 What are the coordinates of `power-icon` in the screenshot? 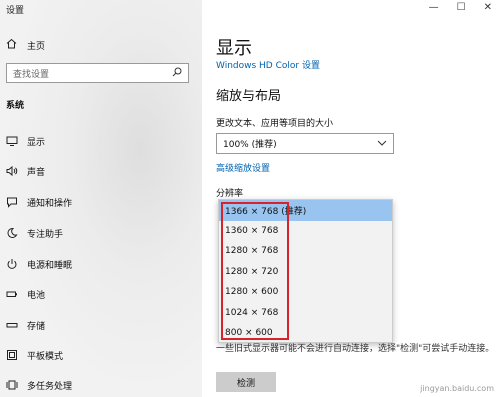 It's located at (12, 264).